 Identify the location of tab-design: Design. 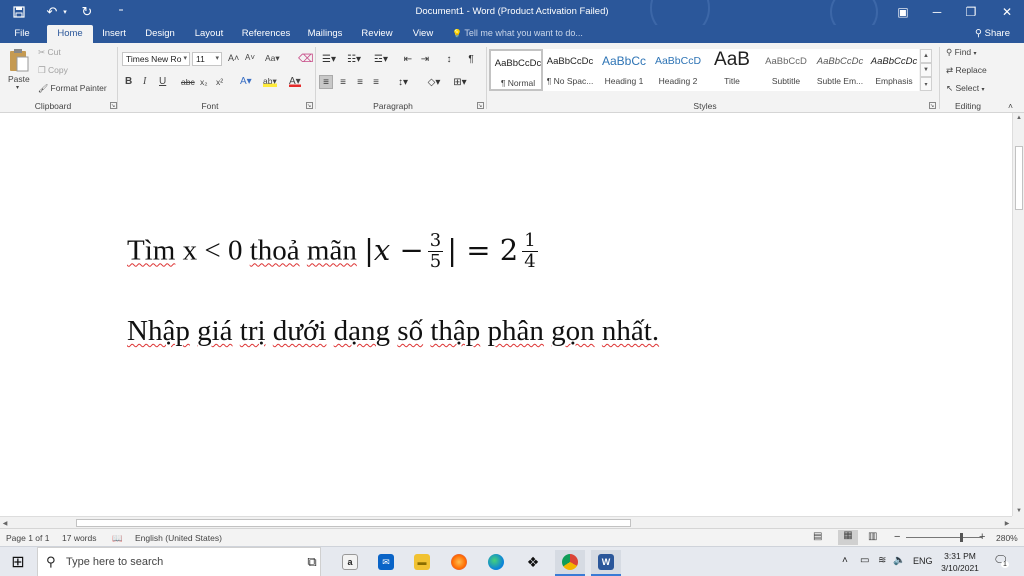
(160, 34).